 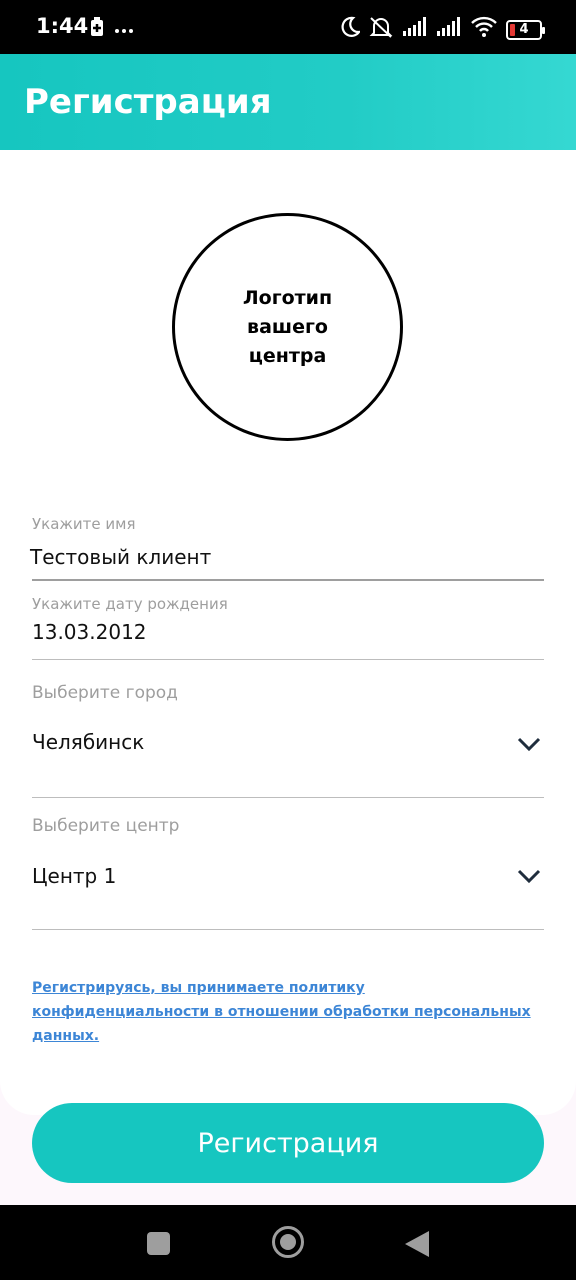 I want to click on center-select: Выберите центр Центр 1, so click(x=288, y=874).